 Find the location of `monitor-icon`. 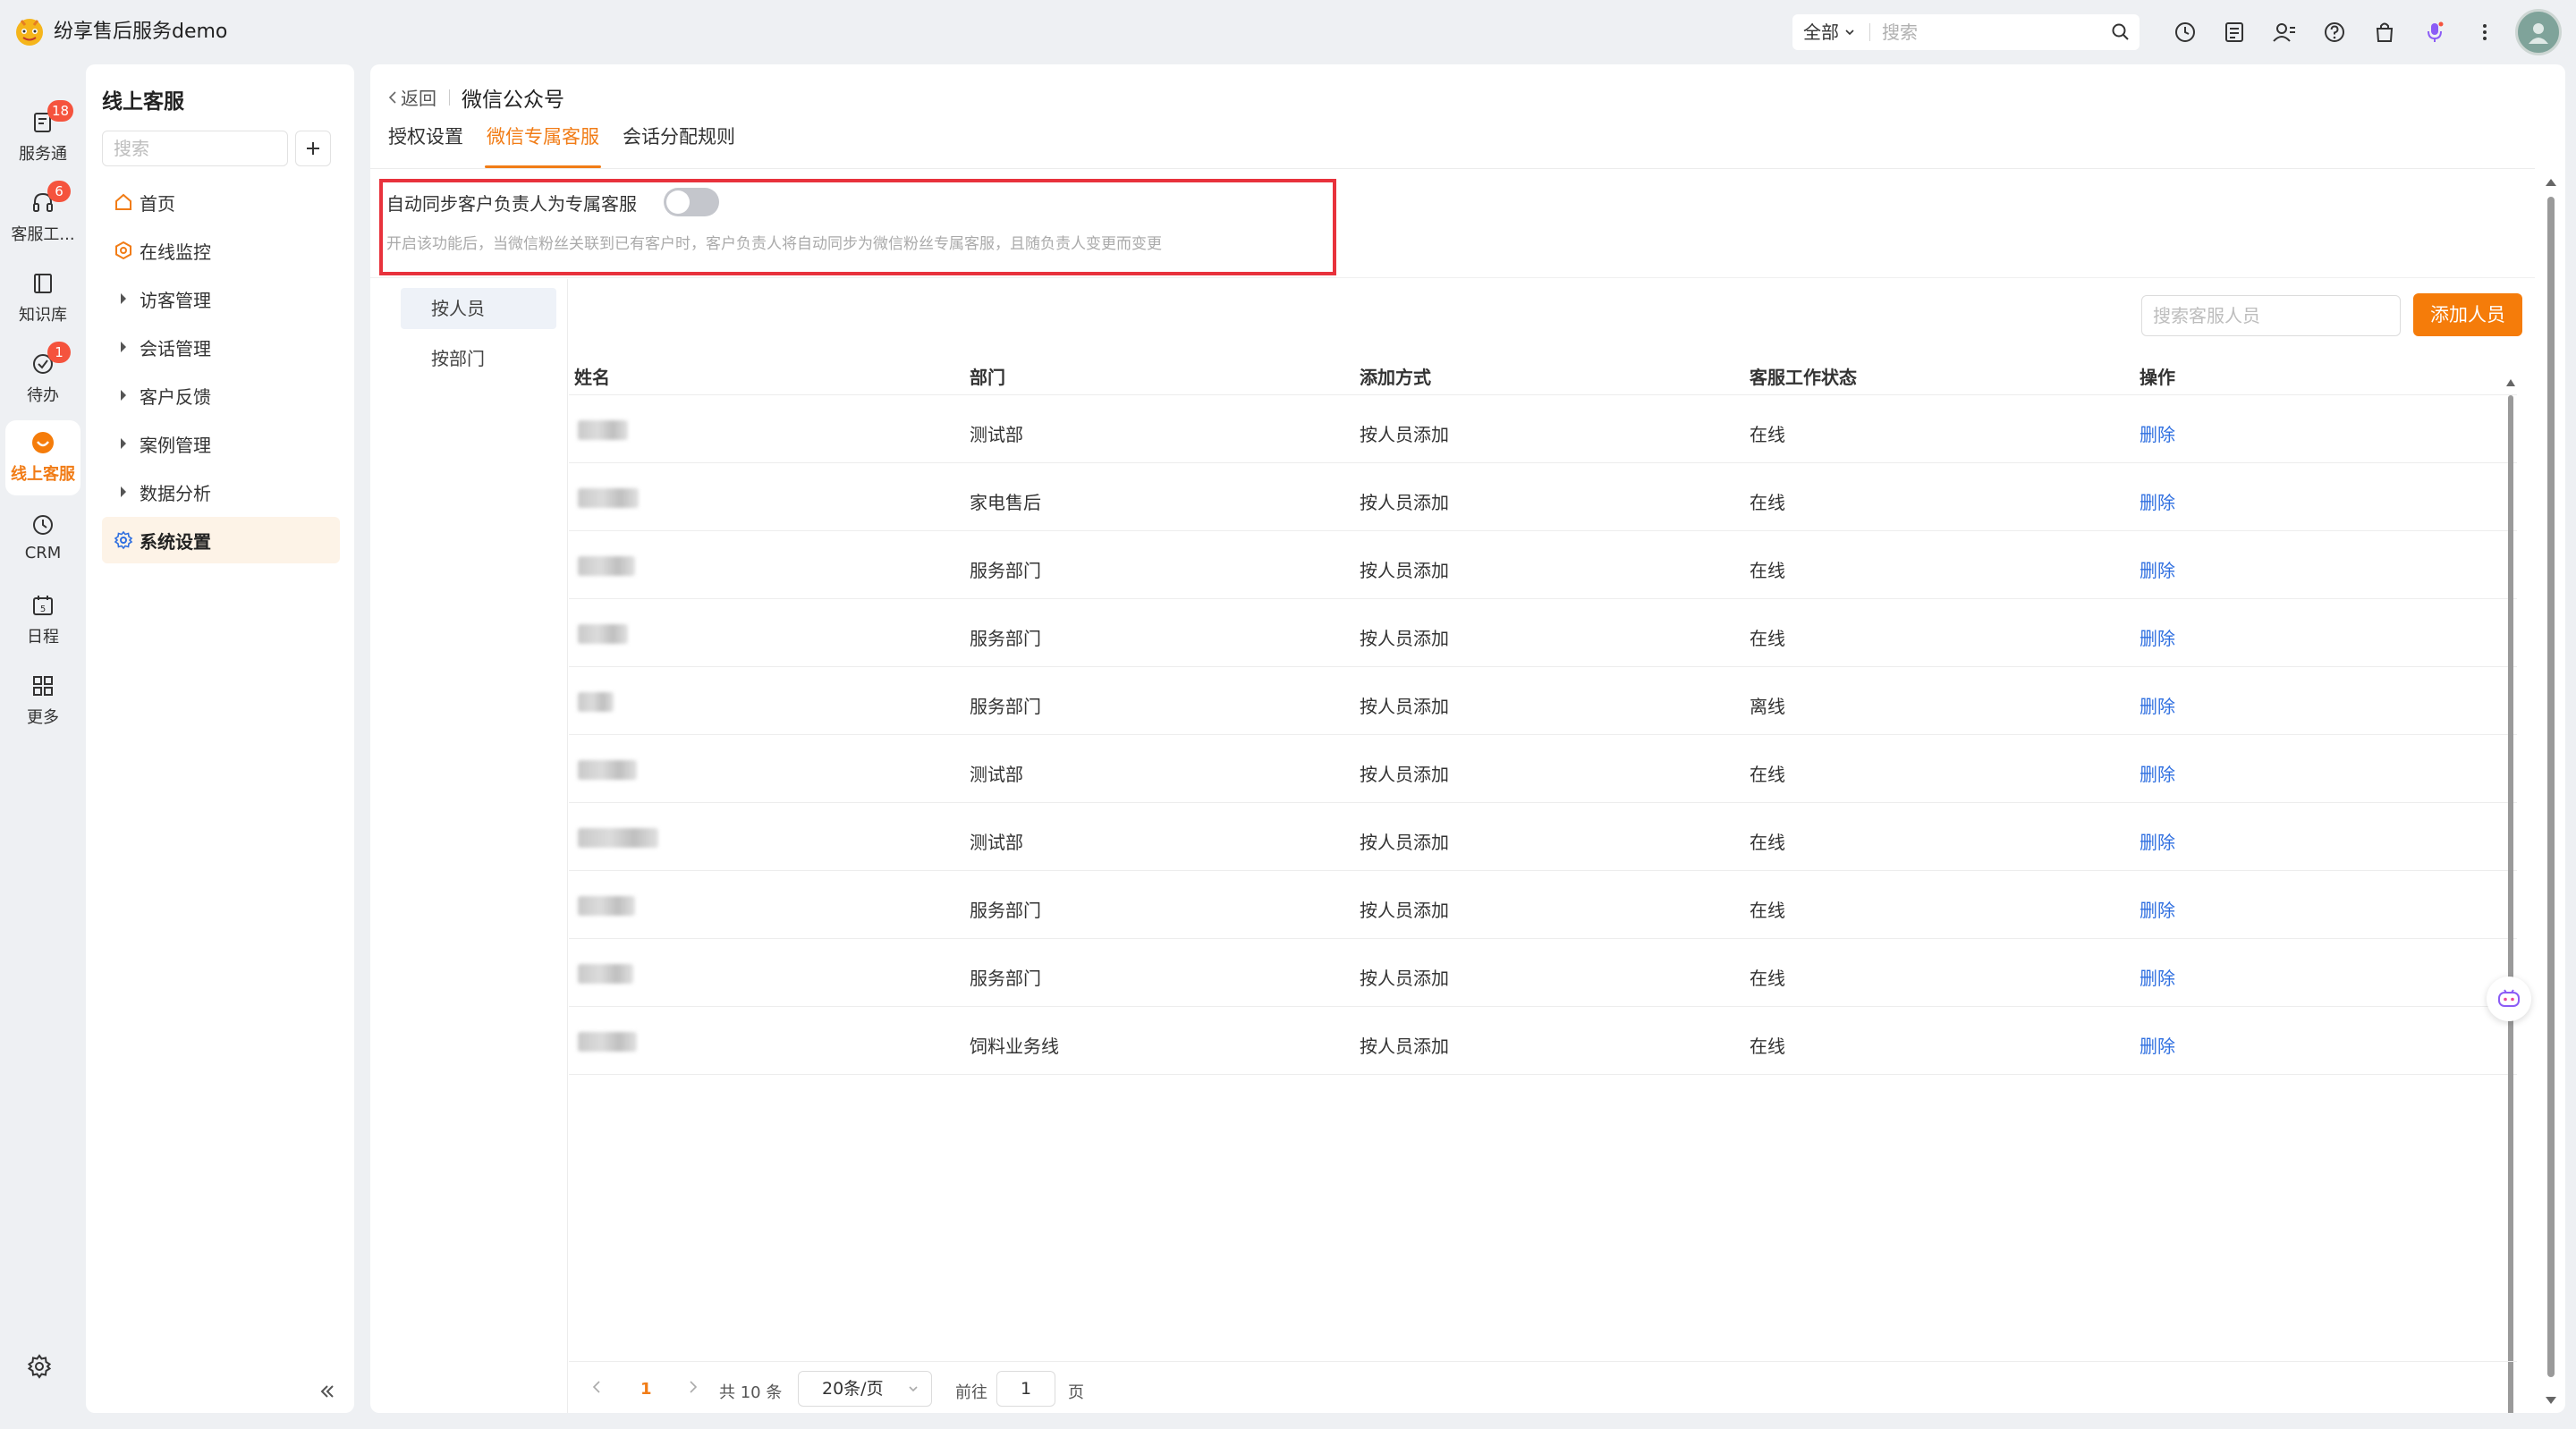

monitor-icon is located at coordinates (123, 251).